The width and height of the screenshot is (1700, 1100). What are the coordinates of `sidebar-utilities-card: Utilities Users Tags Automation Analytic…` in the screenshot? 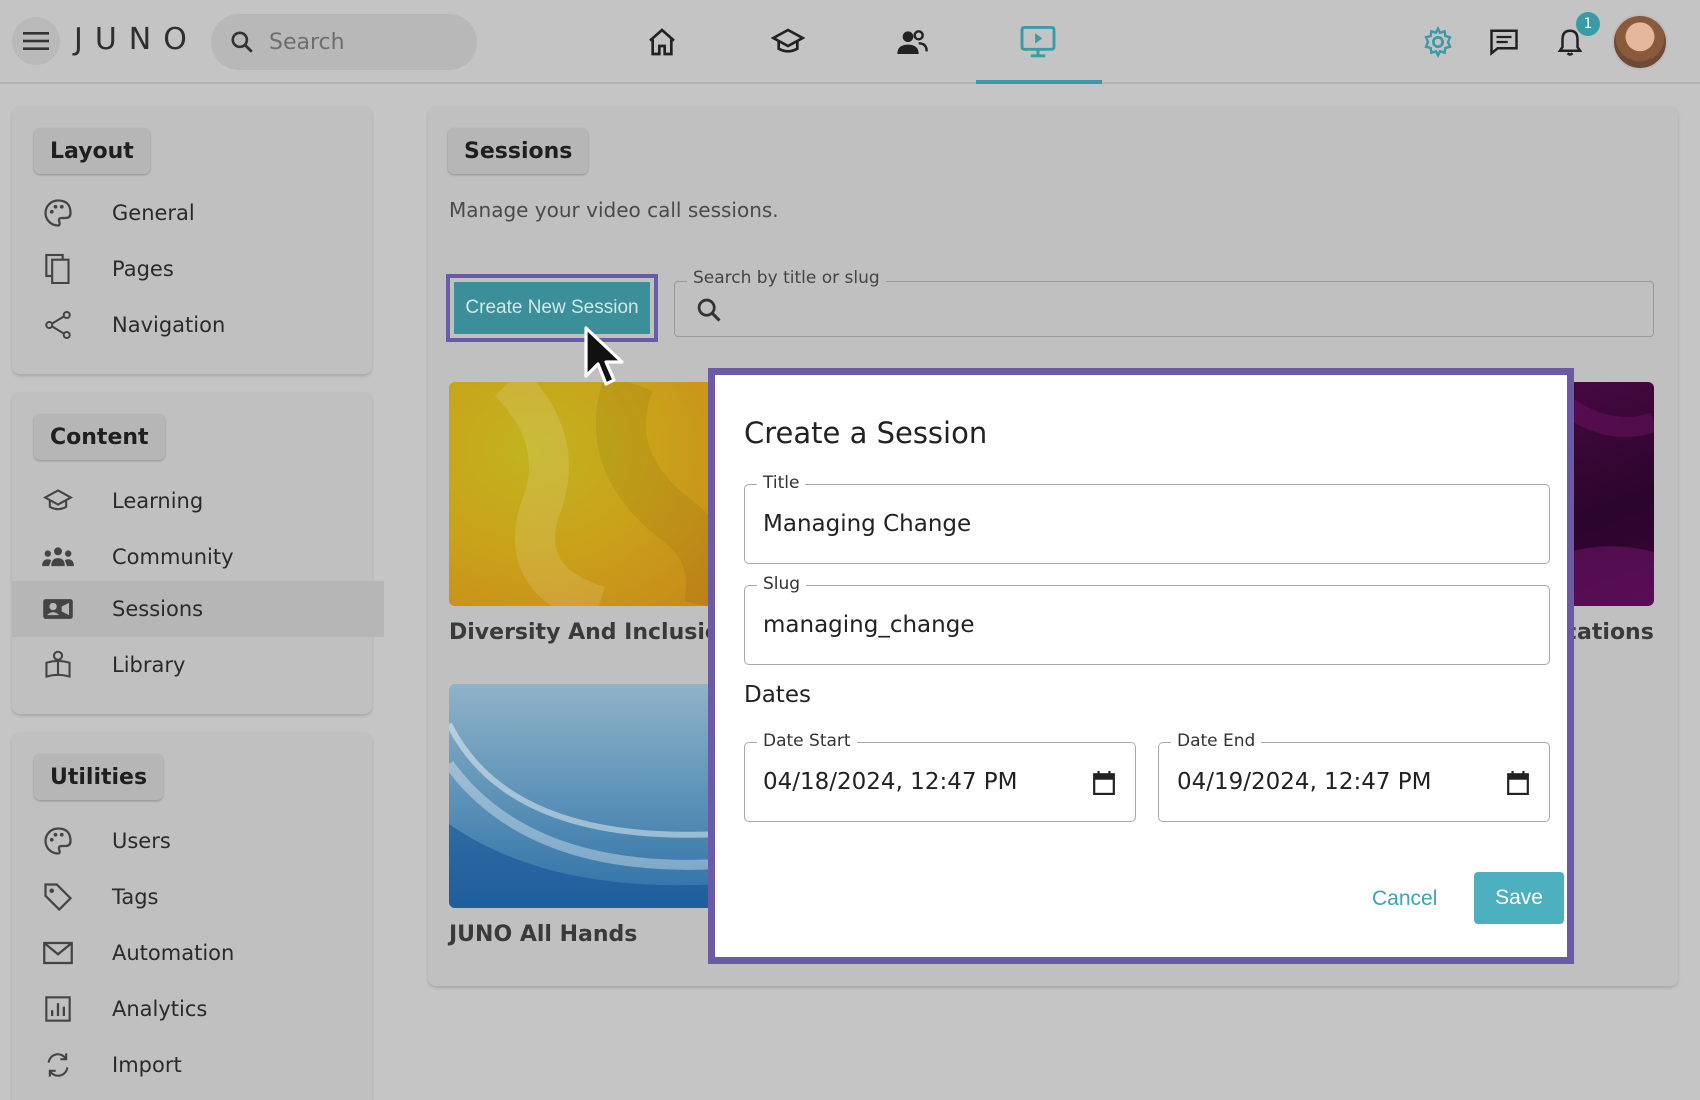 It's located at (192, 916).